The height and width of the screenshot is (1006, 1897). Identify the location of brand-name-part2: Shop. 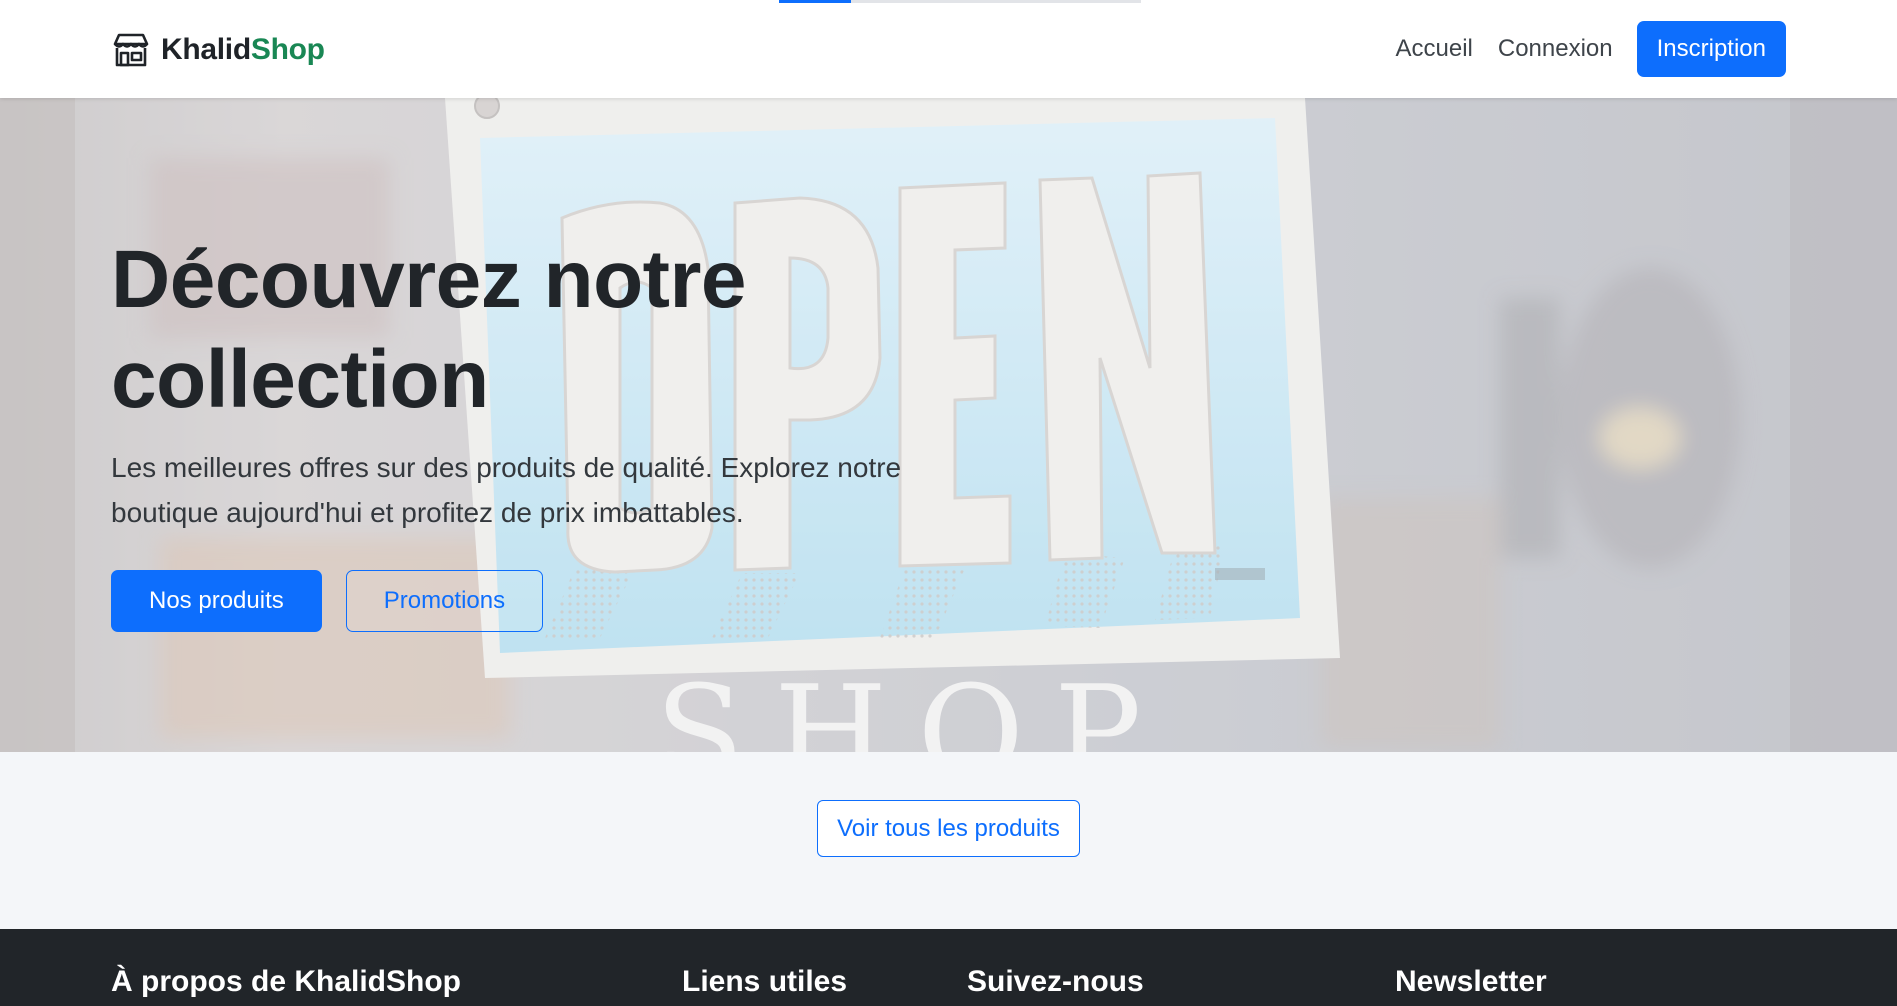
(287, 49).